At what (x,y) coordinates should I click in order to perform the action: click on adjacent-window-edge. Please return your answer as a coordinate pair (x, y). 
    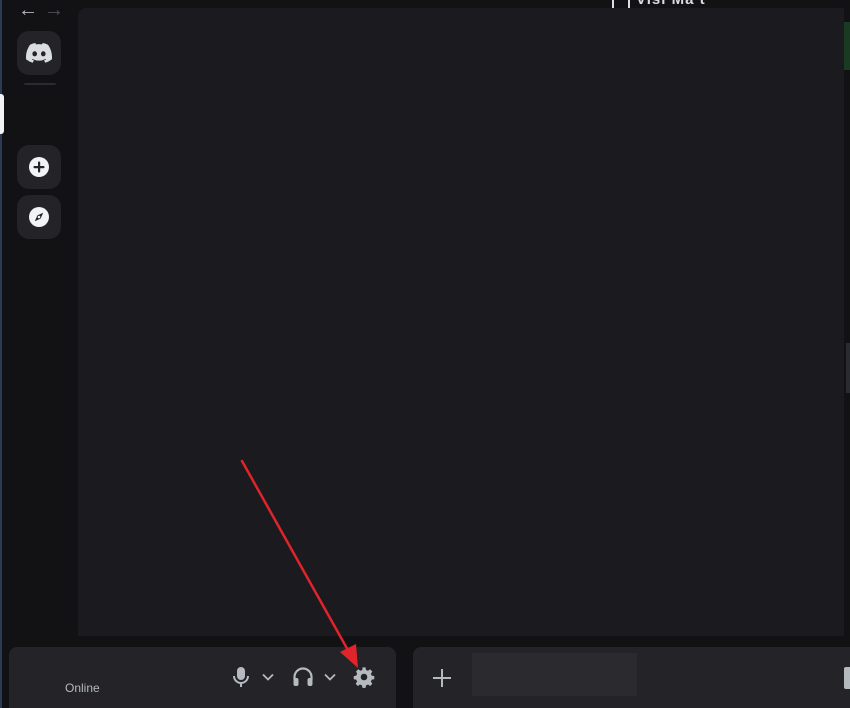
    Looking at the image, I should click on (847, 46).